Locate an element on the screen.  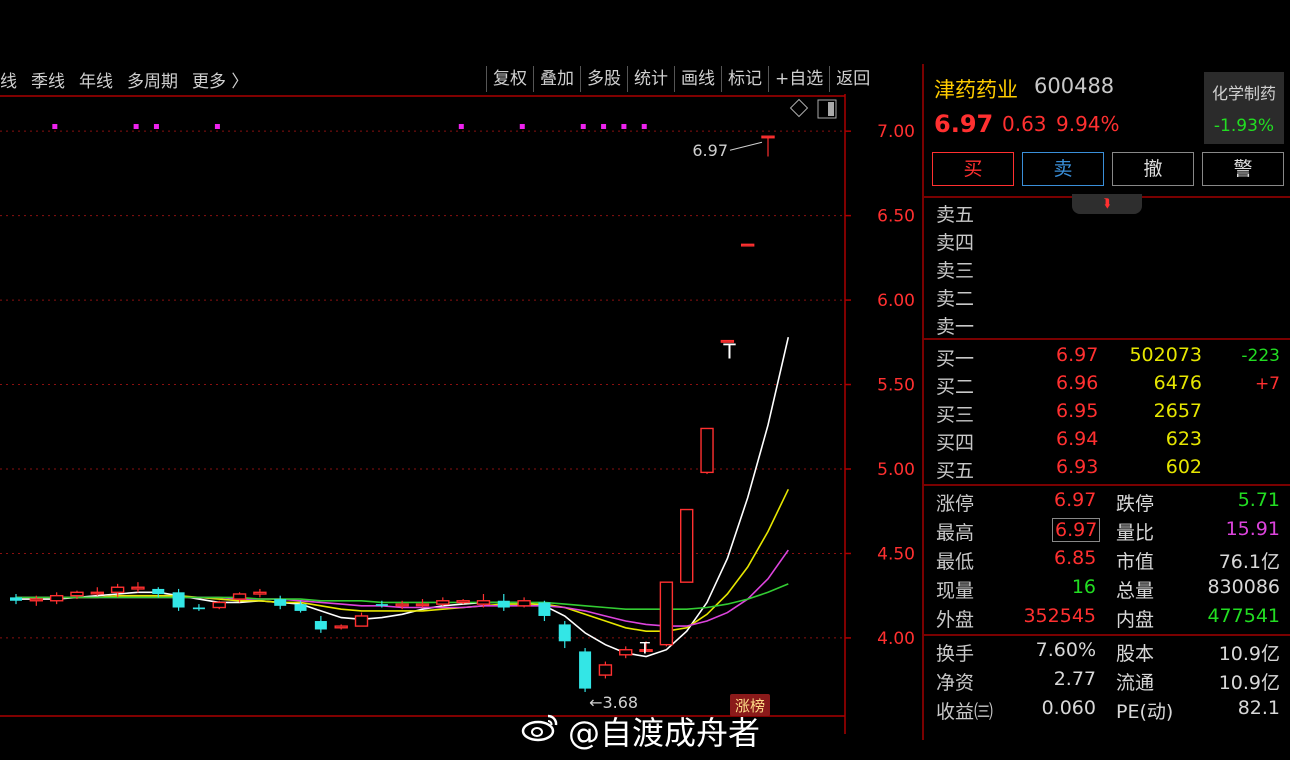
period-more-button: 更多 〉 is located at coordinates (220, 79).